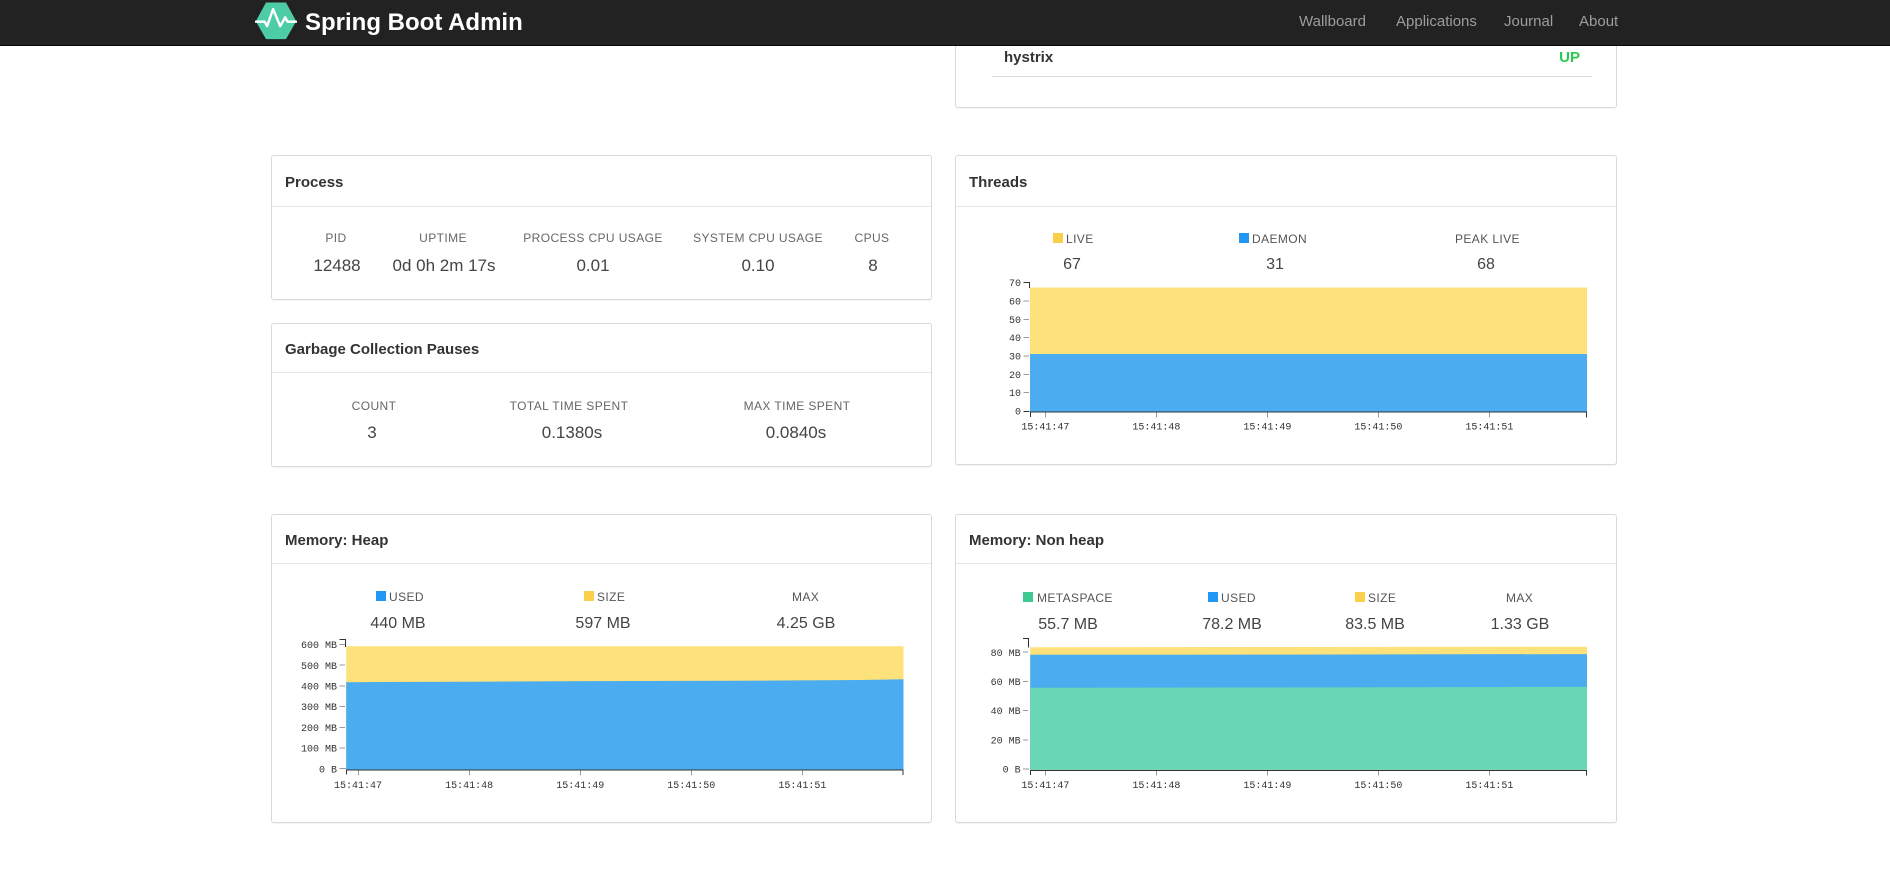 Image resolution: width=1890 pixels, height=892 pixels. Describe the element at coordinates (1015, 321) in the screenshot. I see `svg-text: 50` at that location.